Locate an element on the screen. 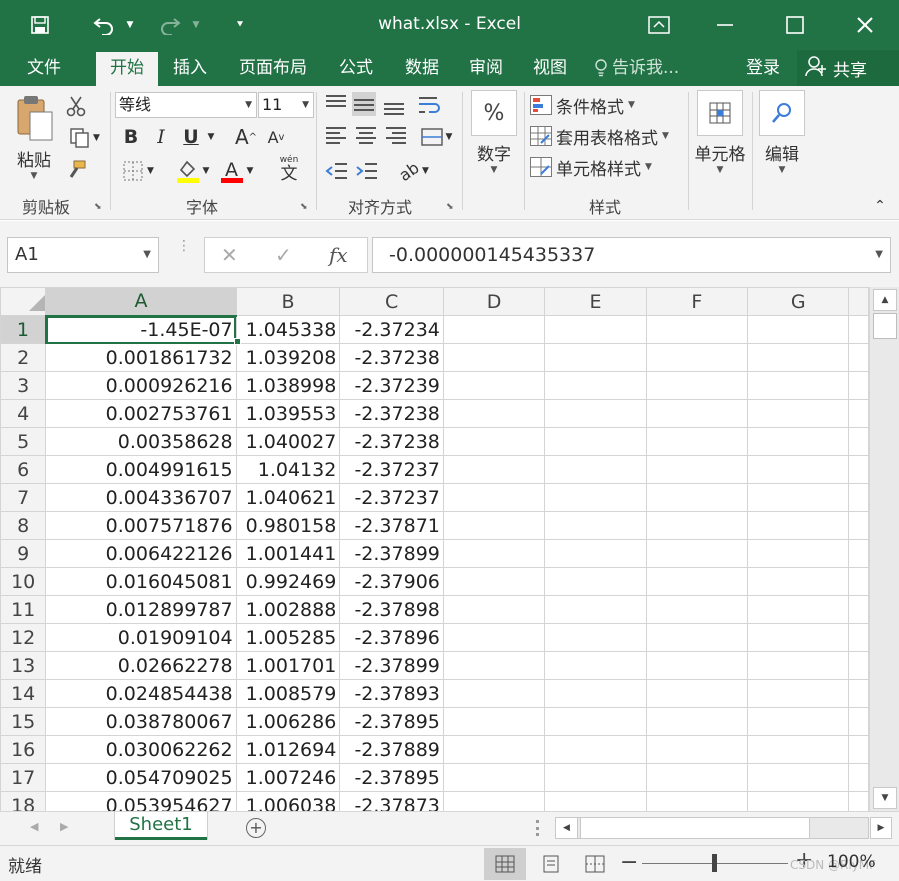  sheet-next-icon: ▶ is located at coordinates (64, 826).